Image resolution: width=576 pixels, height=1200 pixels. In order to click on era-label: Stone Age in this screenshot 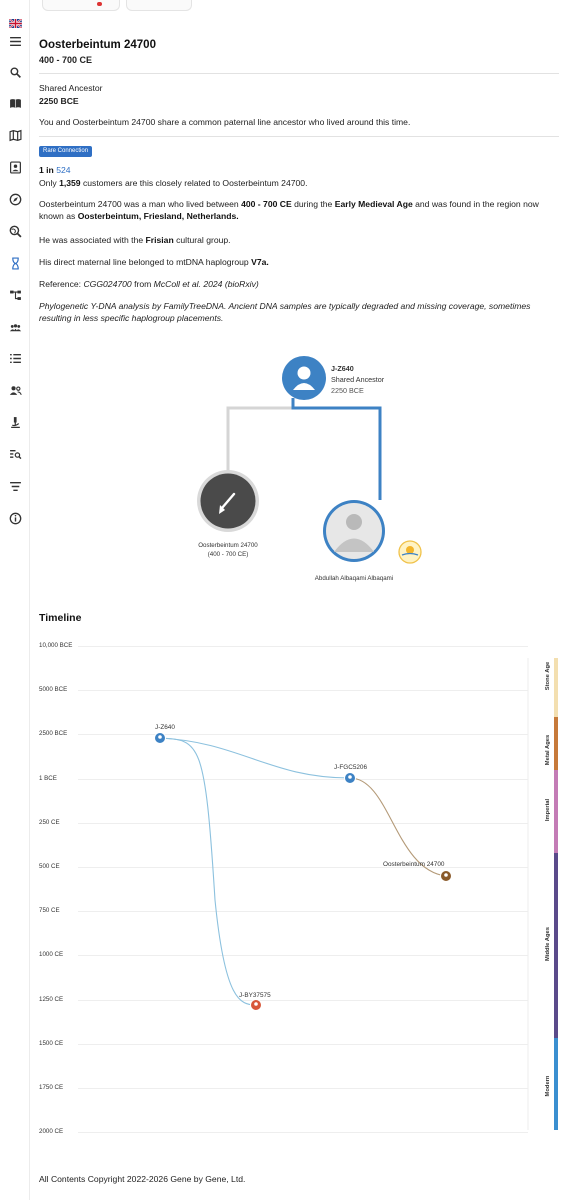, I will do `click(548, 676)`.